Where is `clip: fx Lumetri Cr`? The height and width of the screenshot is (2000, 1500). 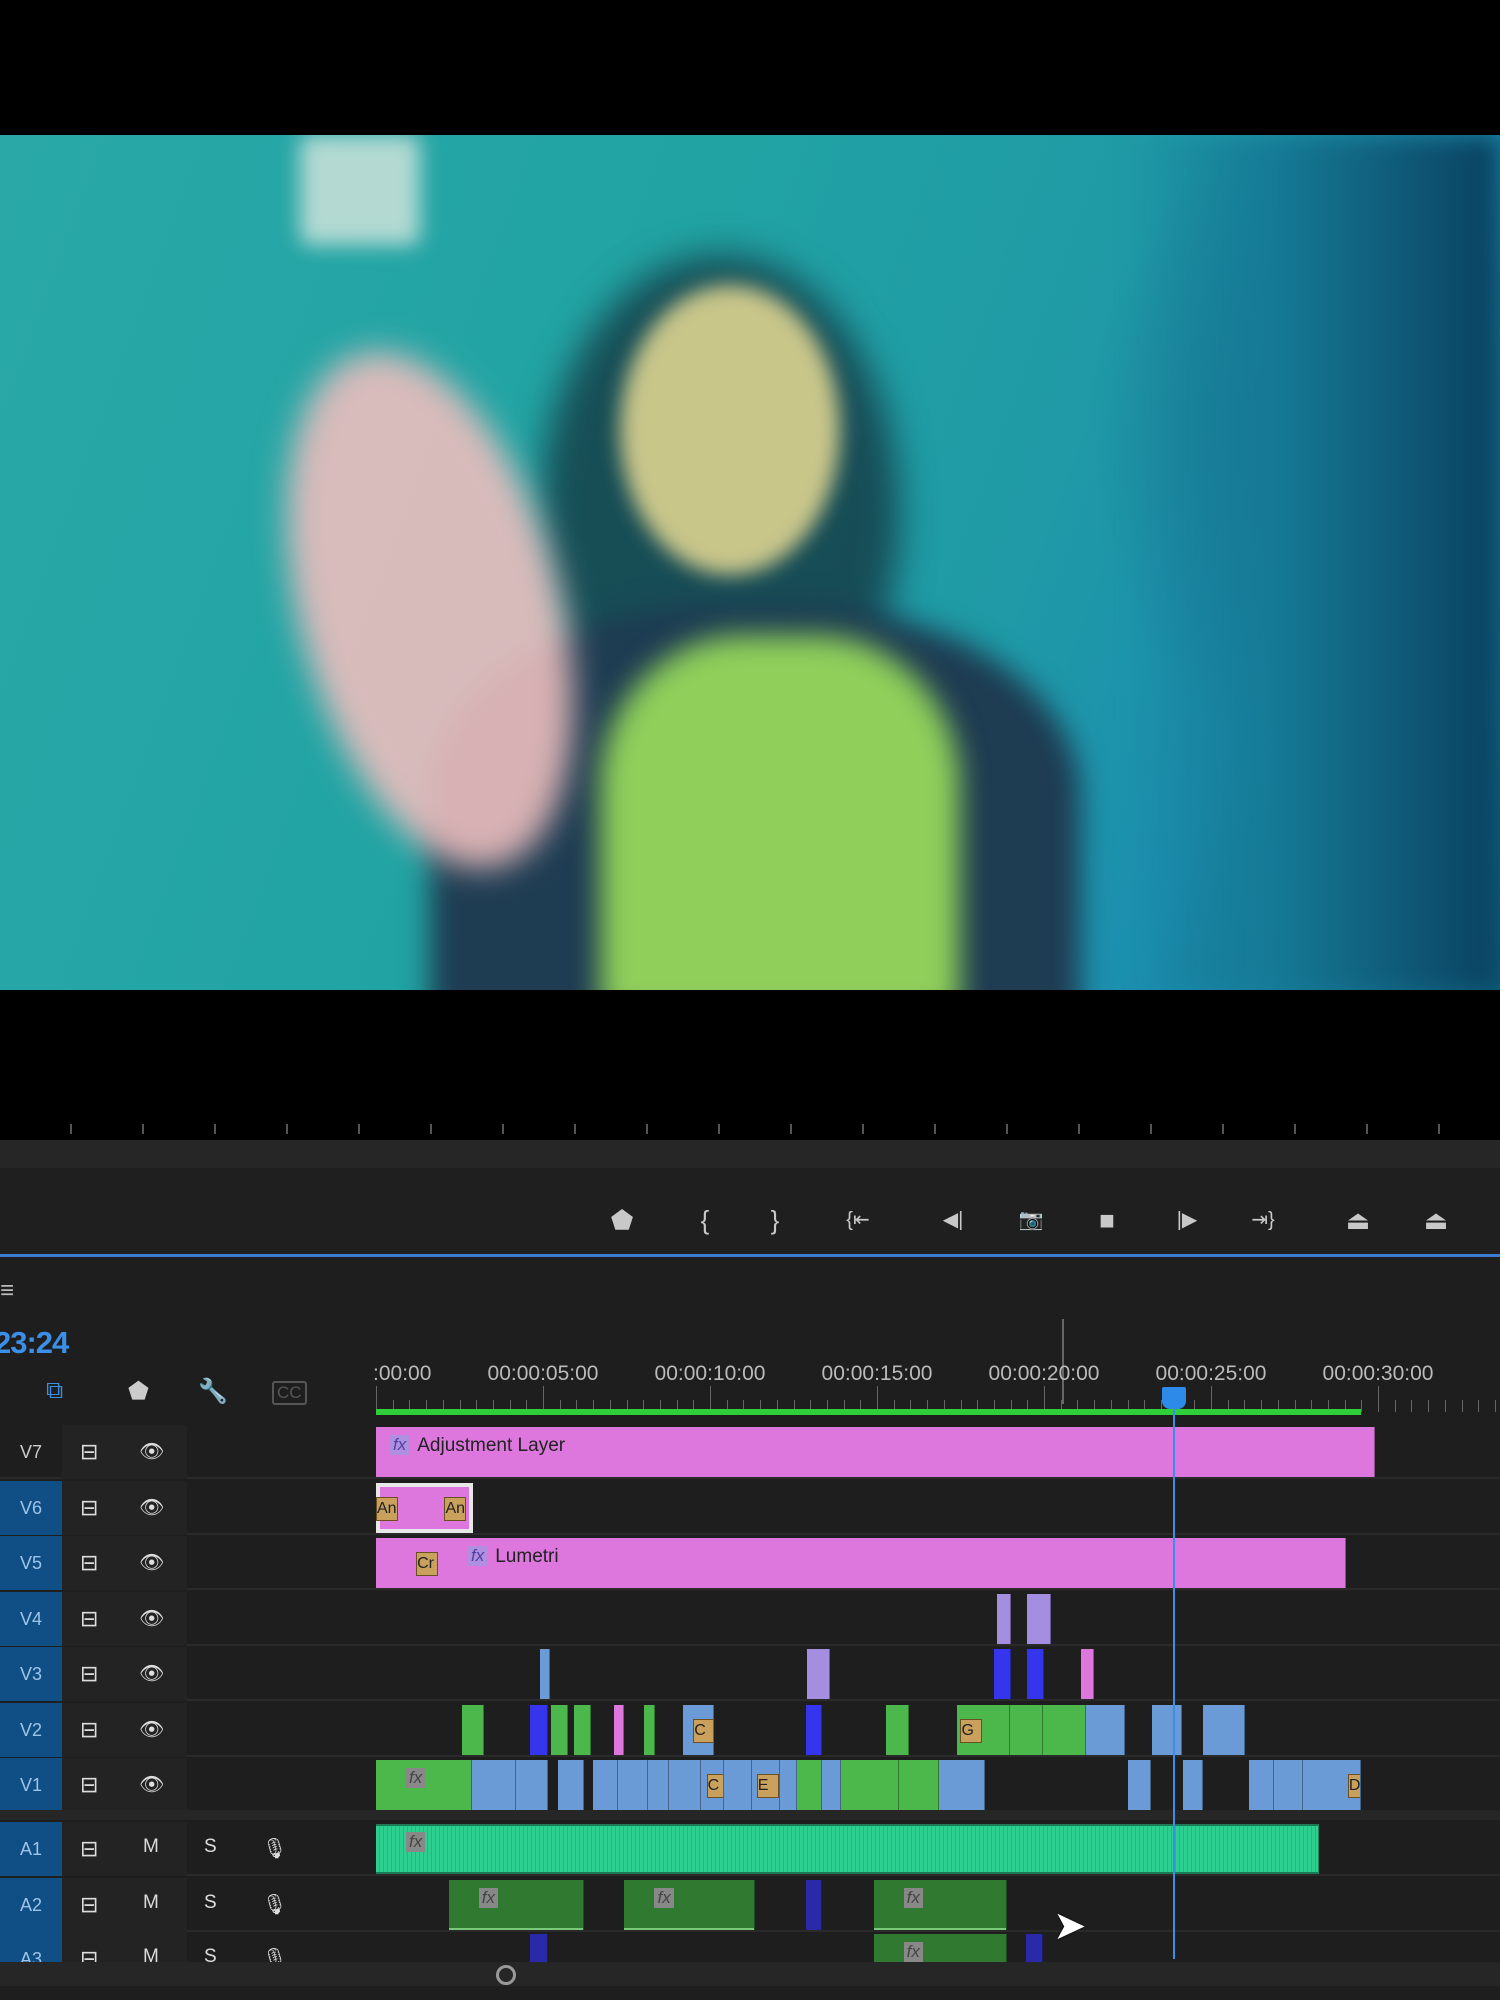 clip: fx Lumetri Cr is located at coordinates (861, 1563).